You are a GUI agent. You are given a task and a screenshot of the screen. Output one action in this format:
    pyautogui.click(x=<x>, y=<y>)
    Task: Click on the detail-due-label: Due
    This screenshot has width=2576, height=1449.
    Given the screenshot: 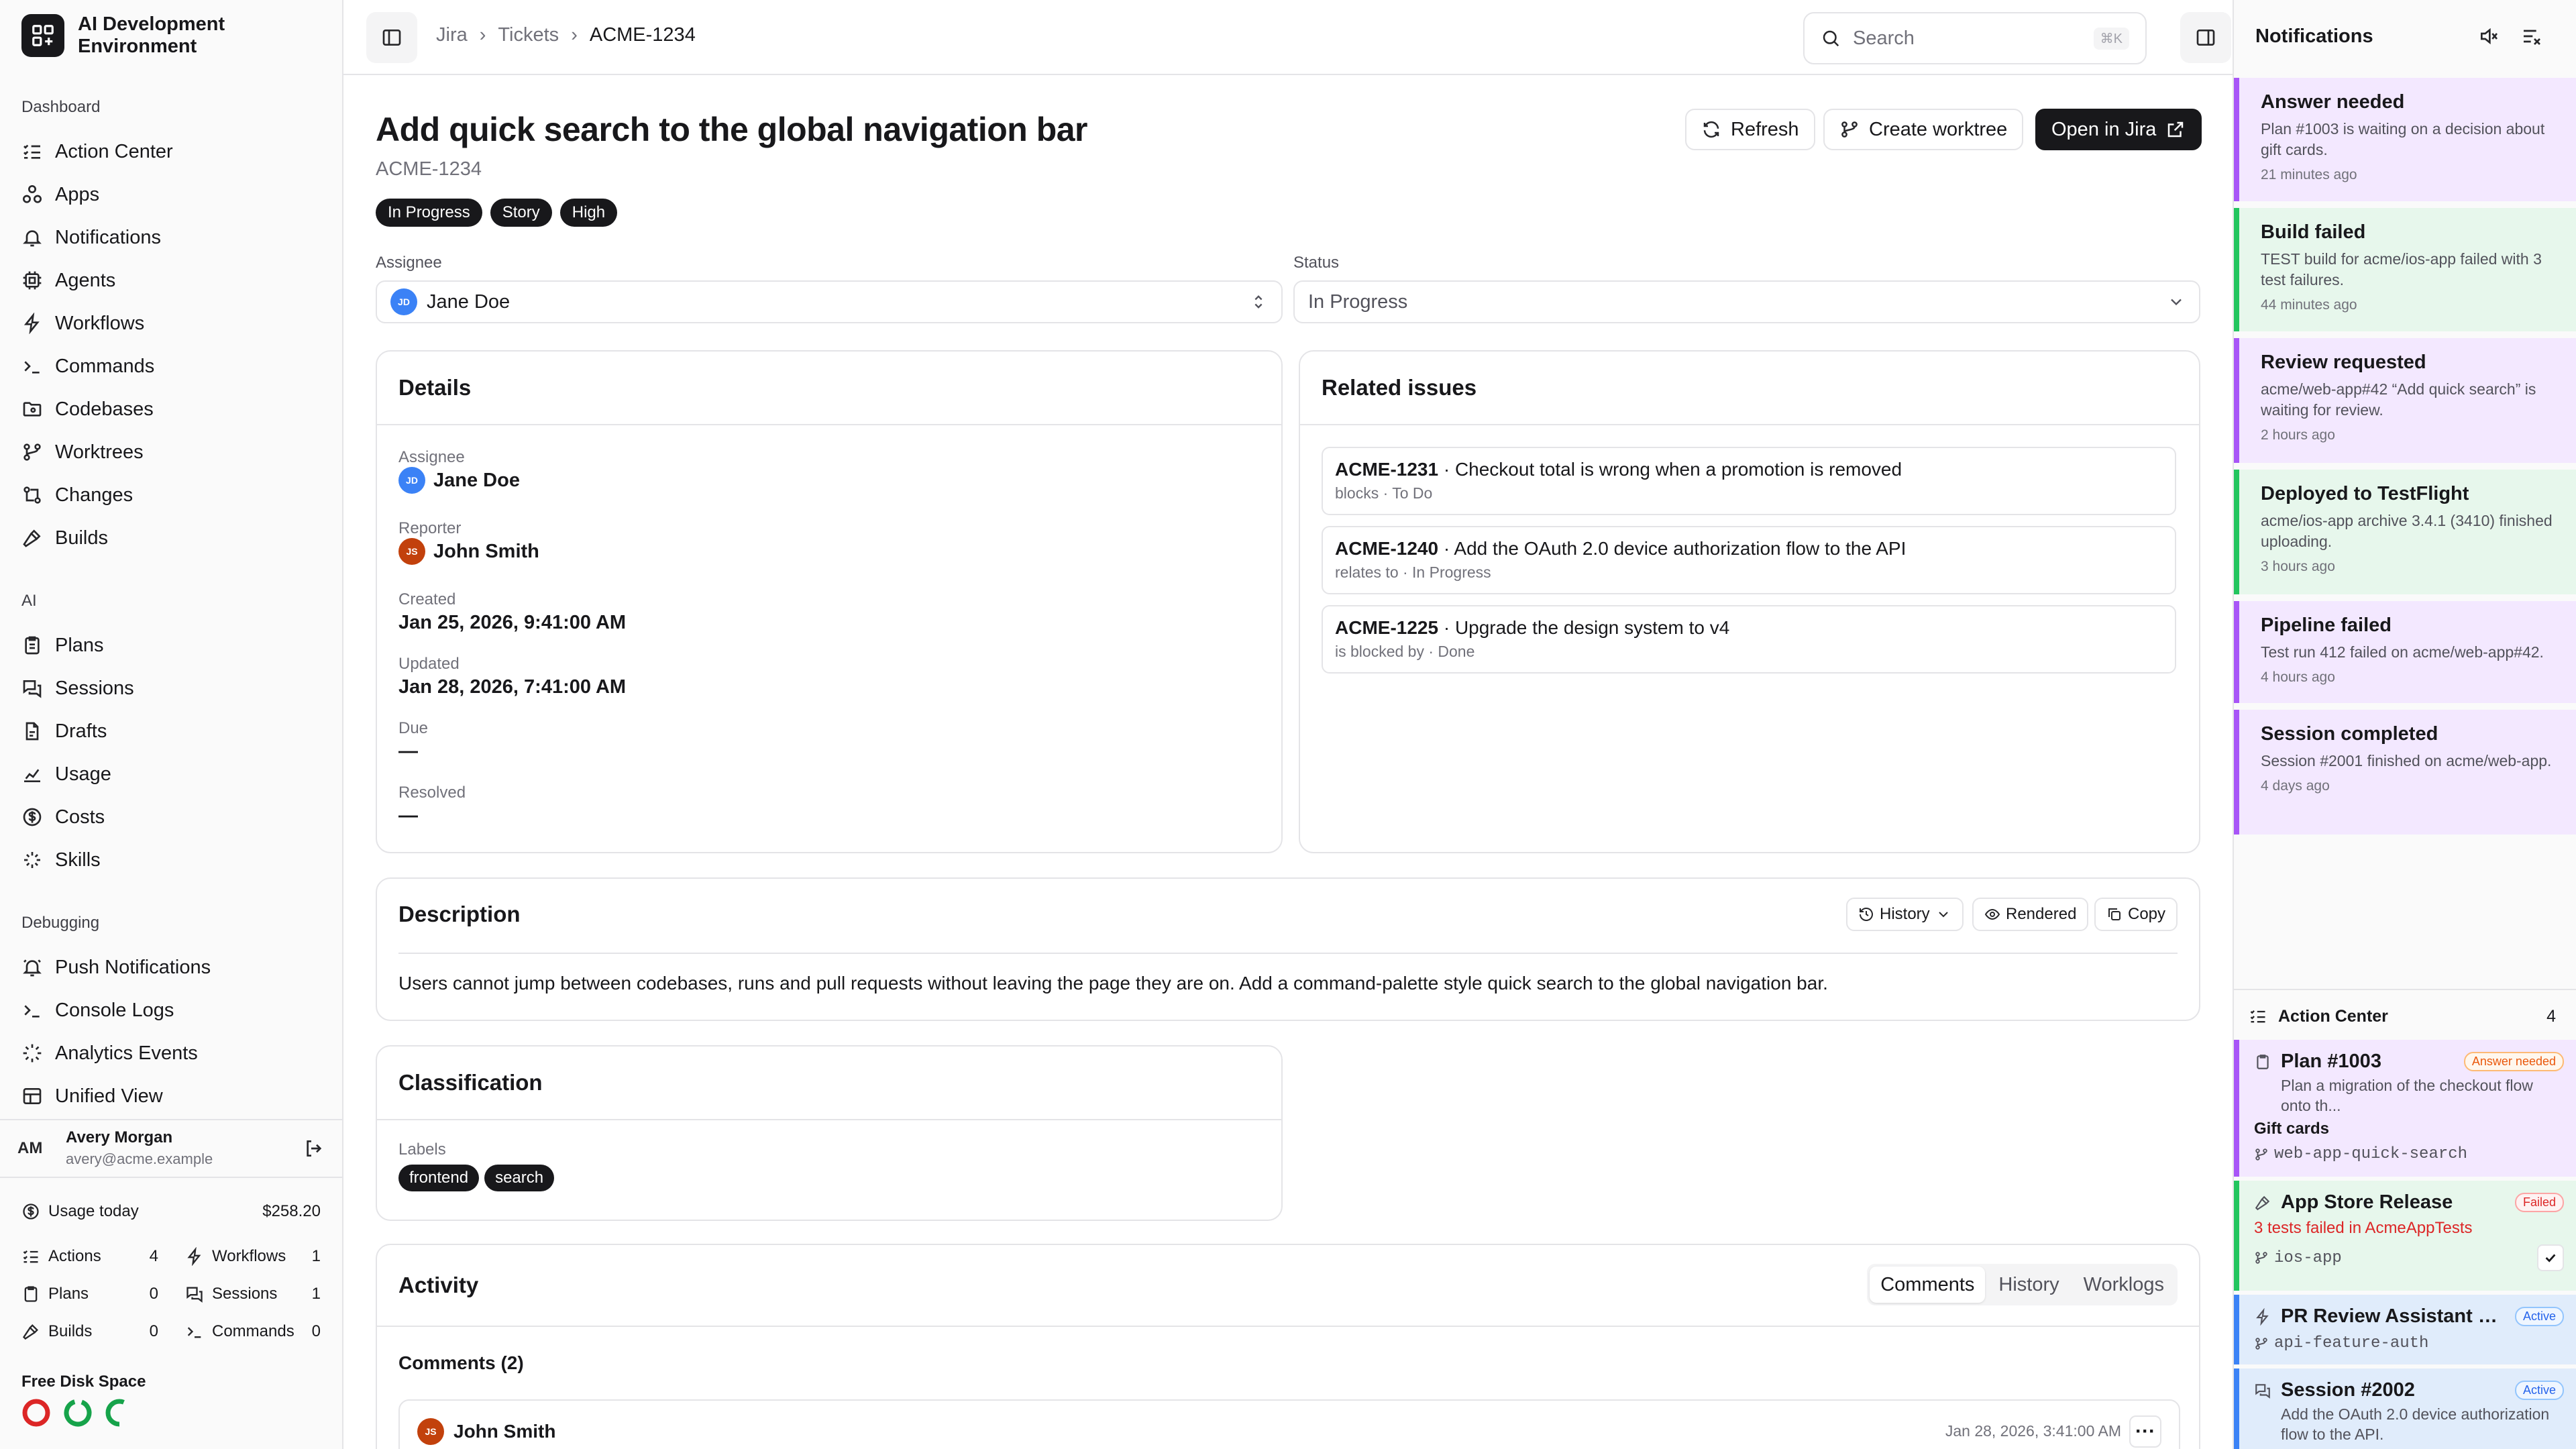 What is the action you would take?
    pyautogui.click(x=413, y=728)
    